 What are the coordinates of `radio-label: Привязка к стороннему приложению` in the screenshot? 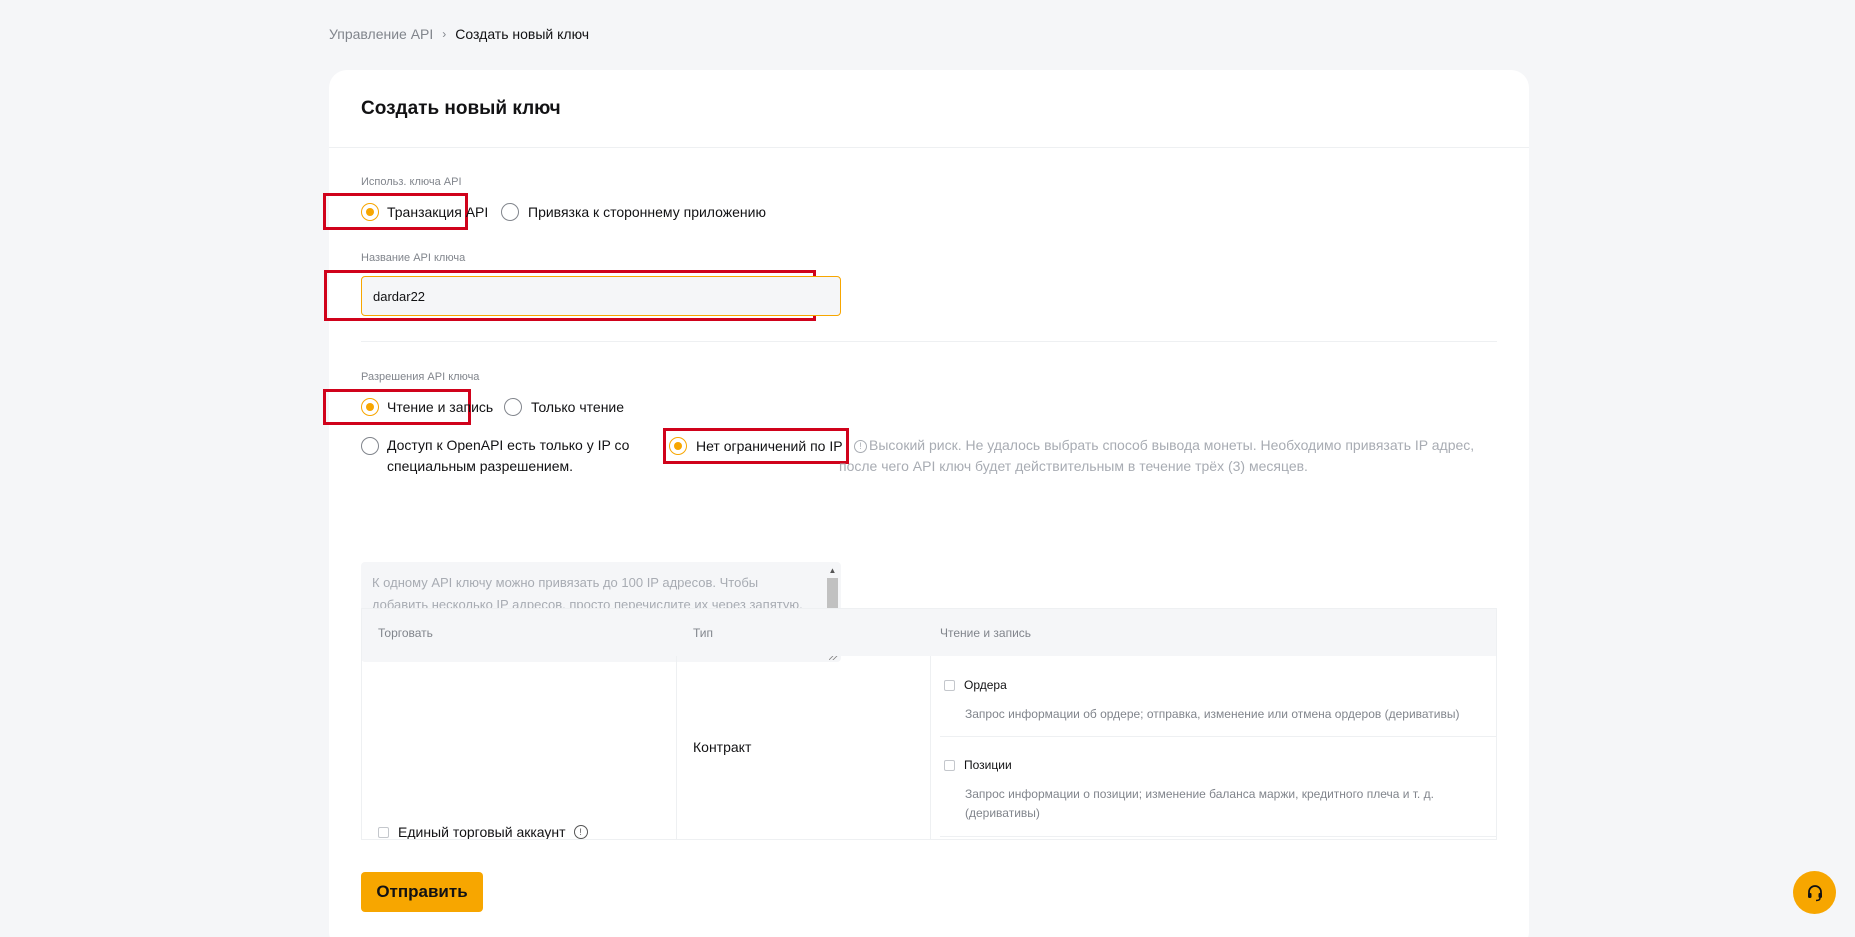 It's located at (647, 212).